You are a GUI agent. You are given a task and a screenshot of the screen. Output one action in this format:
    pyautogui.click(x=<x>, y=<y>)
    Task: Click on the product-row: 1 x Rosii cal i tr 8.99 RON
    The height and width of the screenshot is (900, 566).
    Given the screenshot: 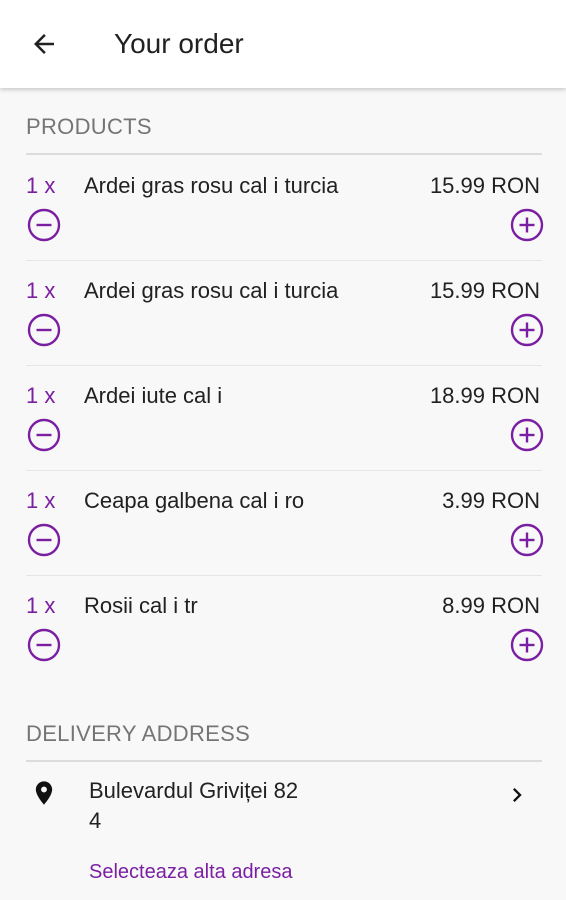 What is the action you would take?
    pyautogui.click(x=283, y=629)
    